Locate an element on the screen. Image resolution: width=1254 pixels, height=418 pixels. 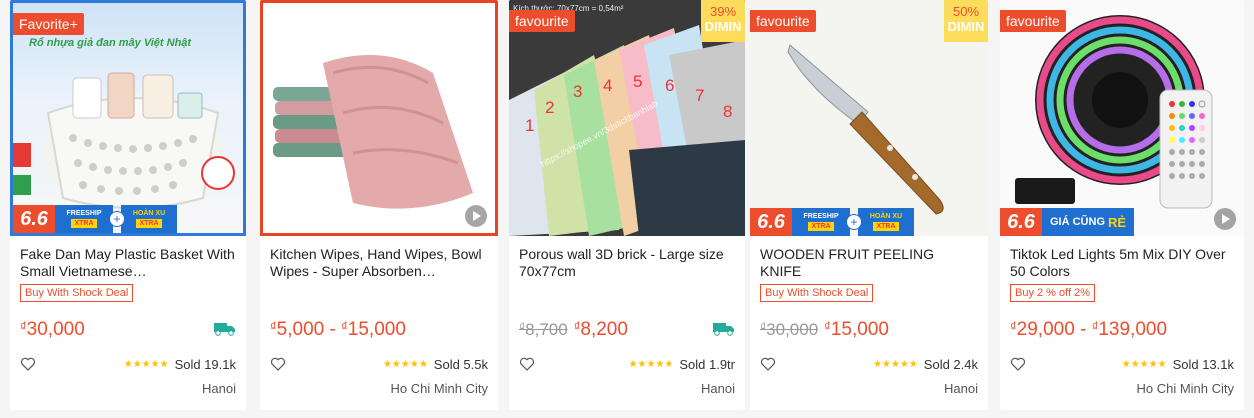
panel-number: 1 is located at coordinates (530, 125).